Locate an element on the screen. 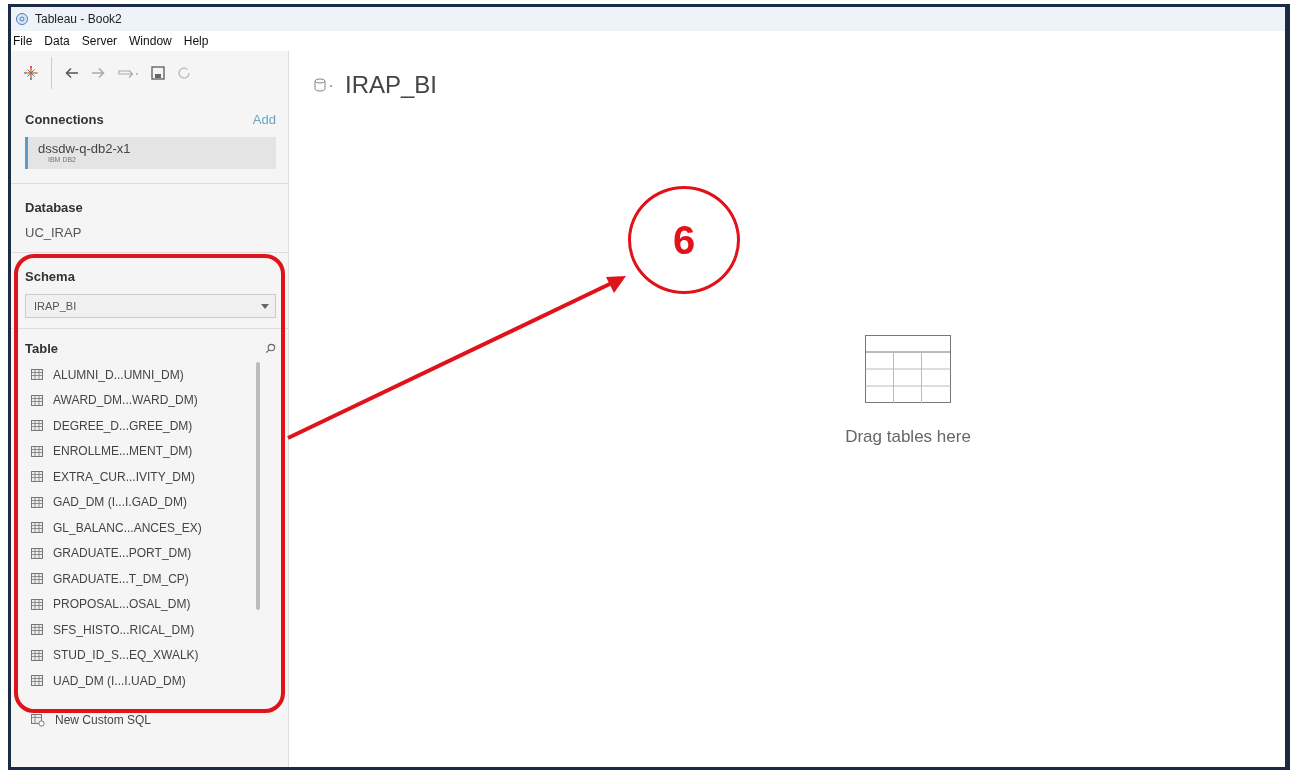  scrollbar is located at coordinates (258, 486).